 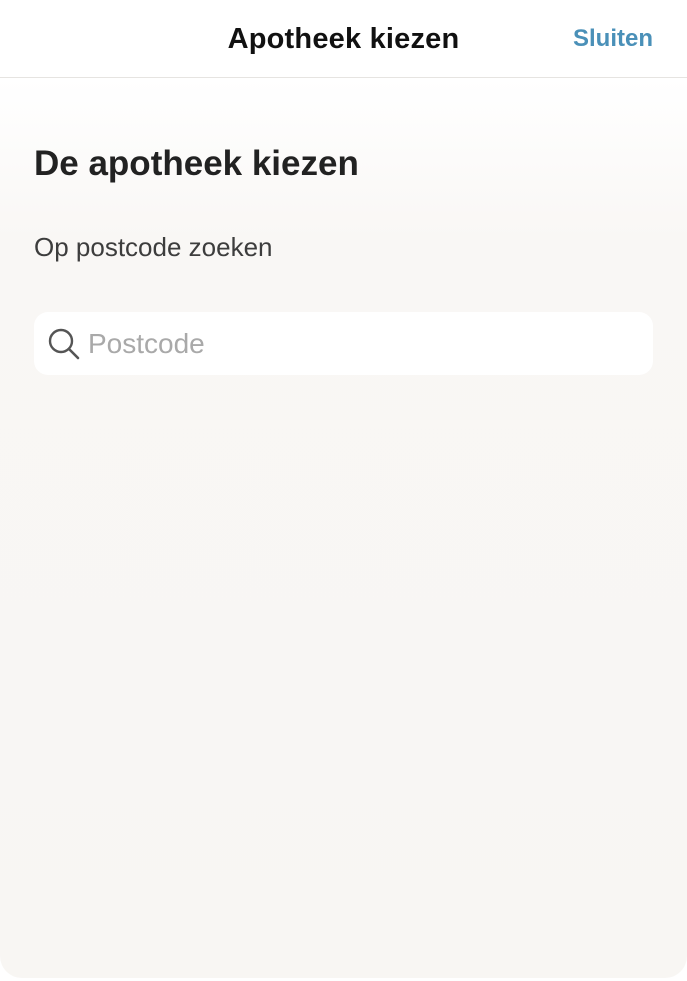 I want to click on navigation-bar: Apotheek kiezen Sluiten, so click(x=343, y=39).